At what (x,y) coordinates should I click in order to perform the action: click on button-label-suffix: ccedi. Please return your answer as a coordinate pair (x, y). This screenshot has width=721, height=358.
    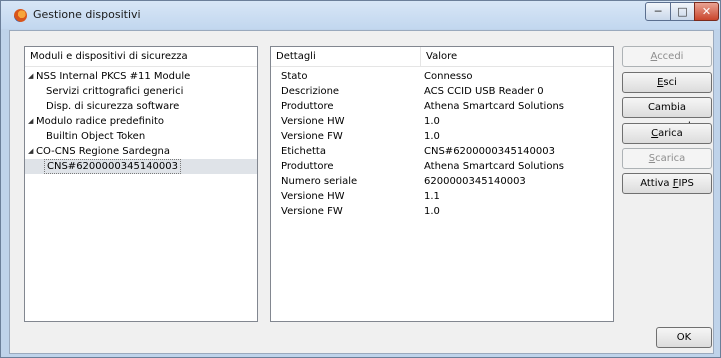
    Looking at the image, I should click on (670, 56).